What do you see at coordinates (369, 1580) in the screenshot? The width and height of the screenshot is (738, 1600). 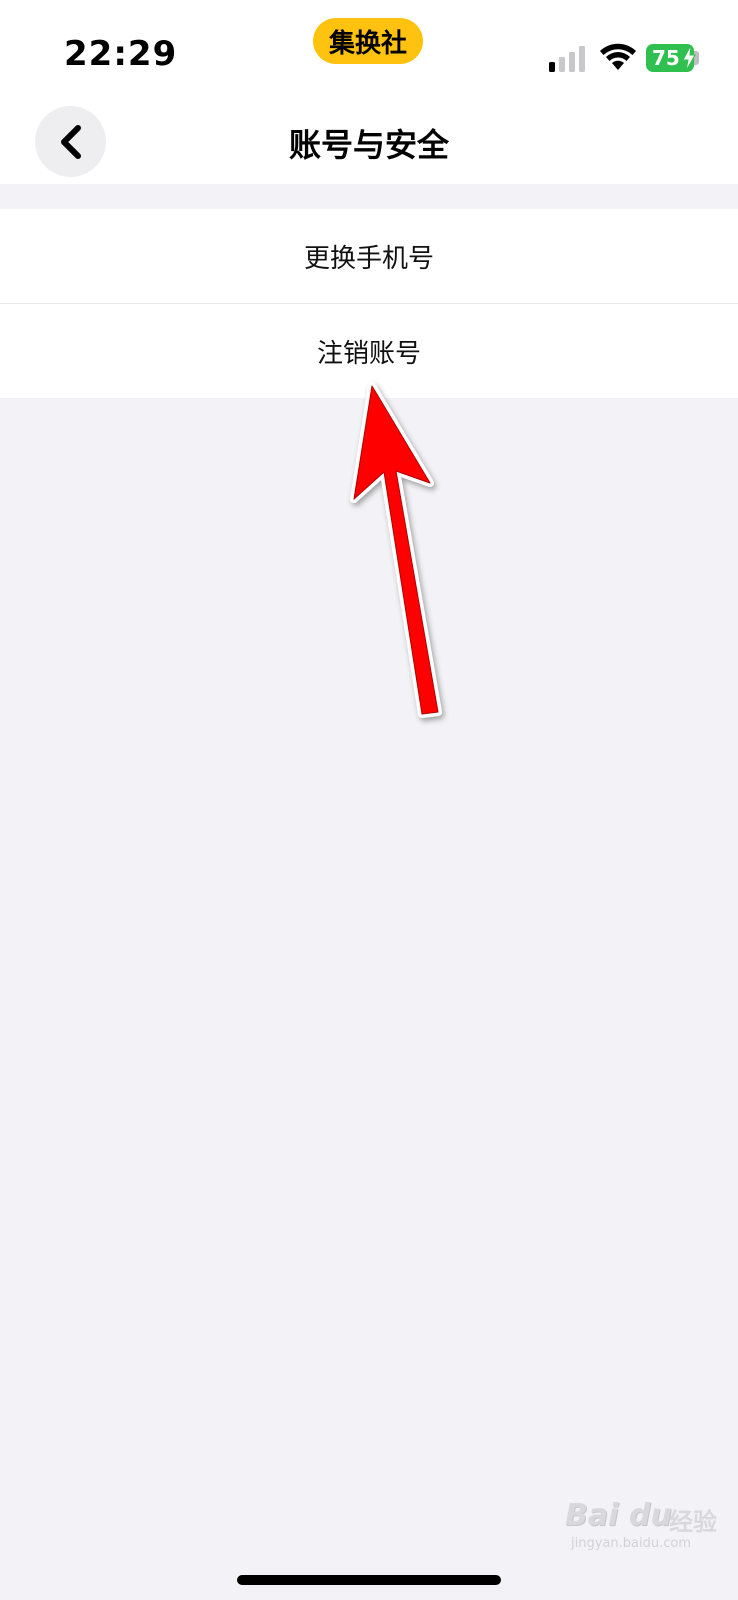 I see `home-indicator` at bounding box center [369, 1580].